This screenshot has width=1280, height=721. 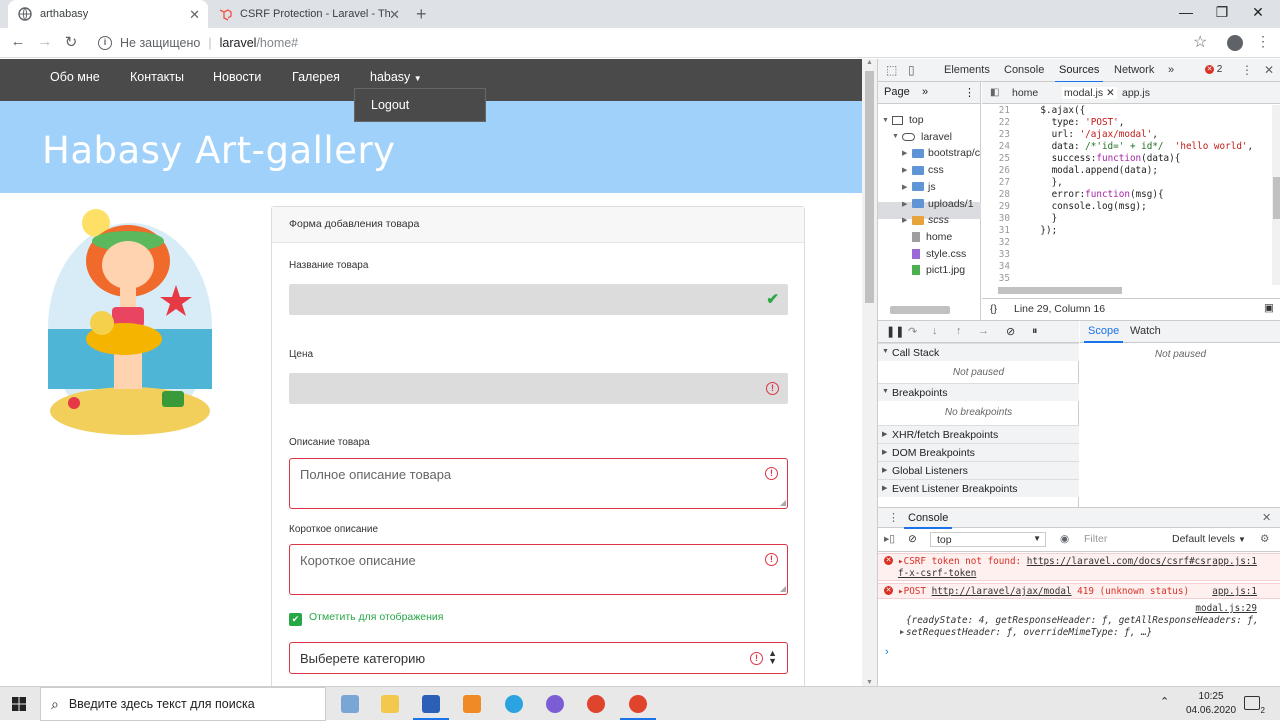 I want to click on browser-tab-arthabasy: arthabasy ✕, so click(x=108, y=14).